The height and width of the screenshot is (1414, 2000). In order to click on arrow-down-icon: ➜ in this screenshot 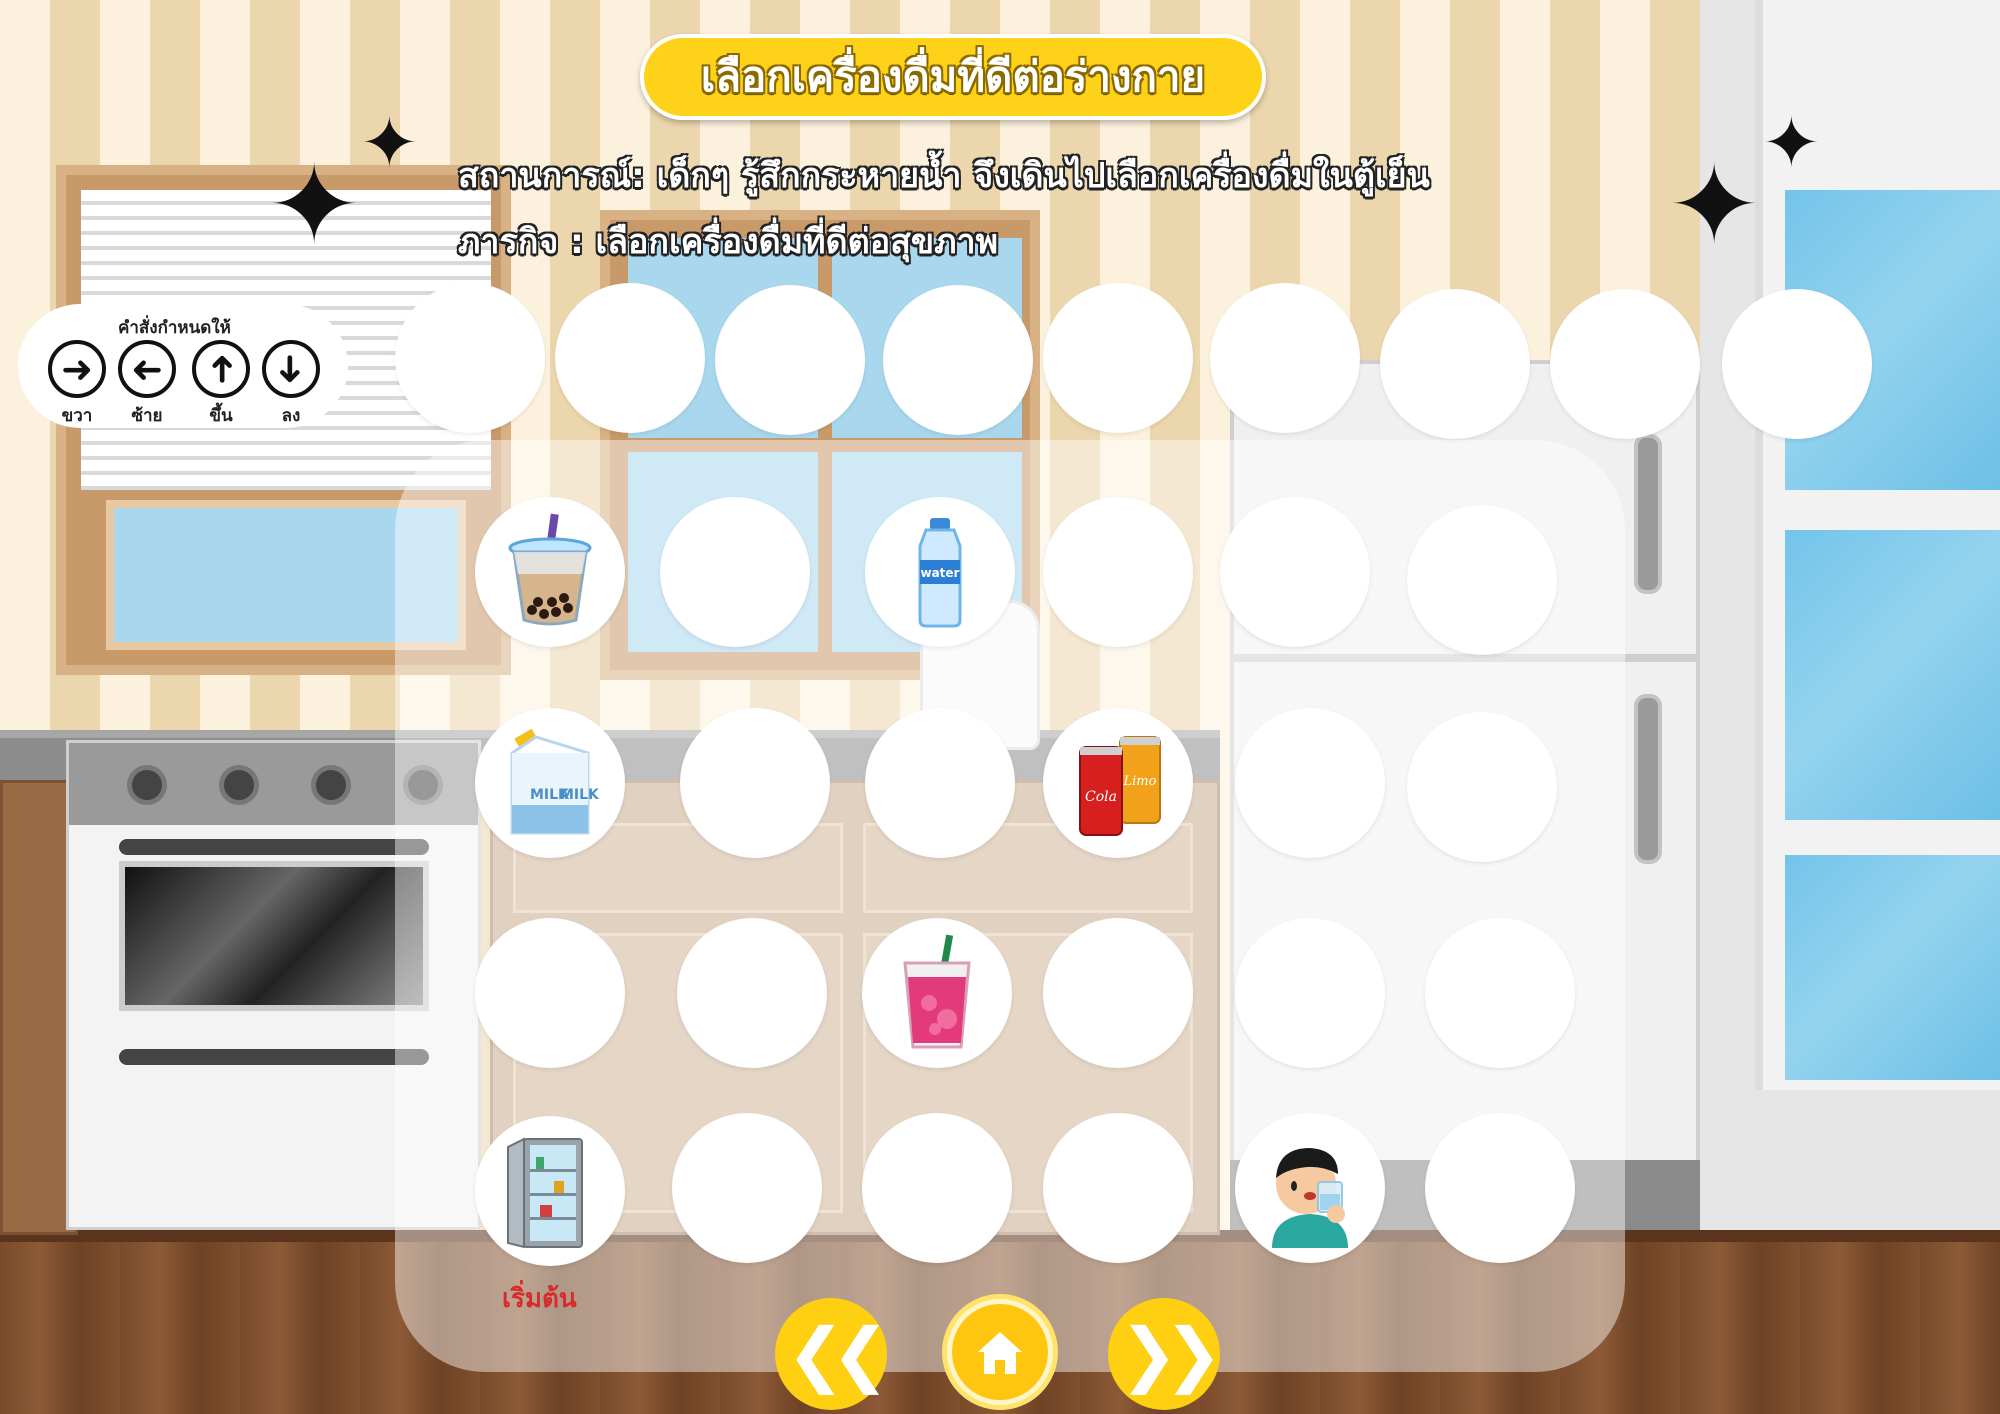, I will do `click(291, 369)`.